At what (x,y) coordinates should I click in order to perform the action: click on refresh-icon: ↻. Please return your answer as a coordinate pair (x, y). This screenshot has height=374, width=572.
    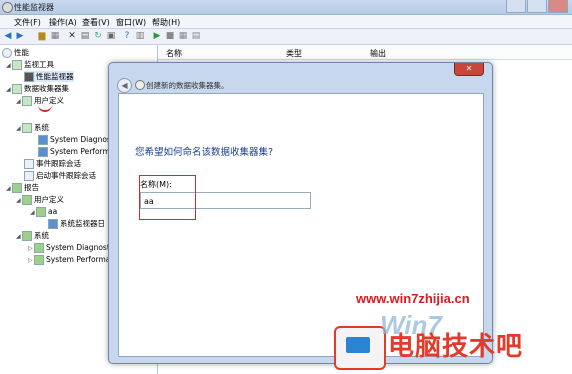
    Looking at the image, I should click on (98, 36).